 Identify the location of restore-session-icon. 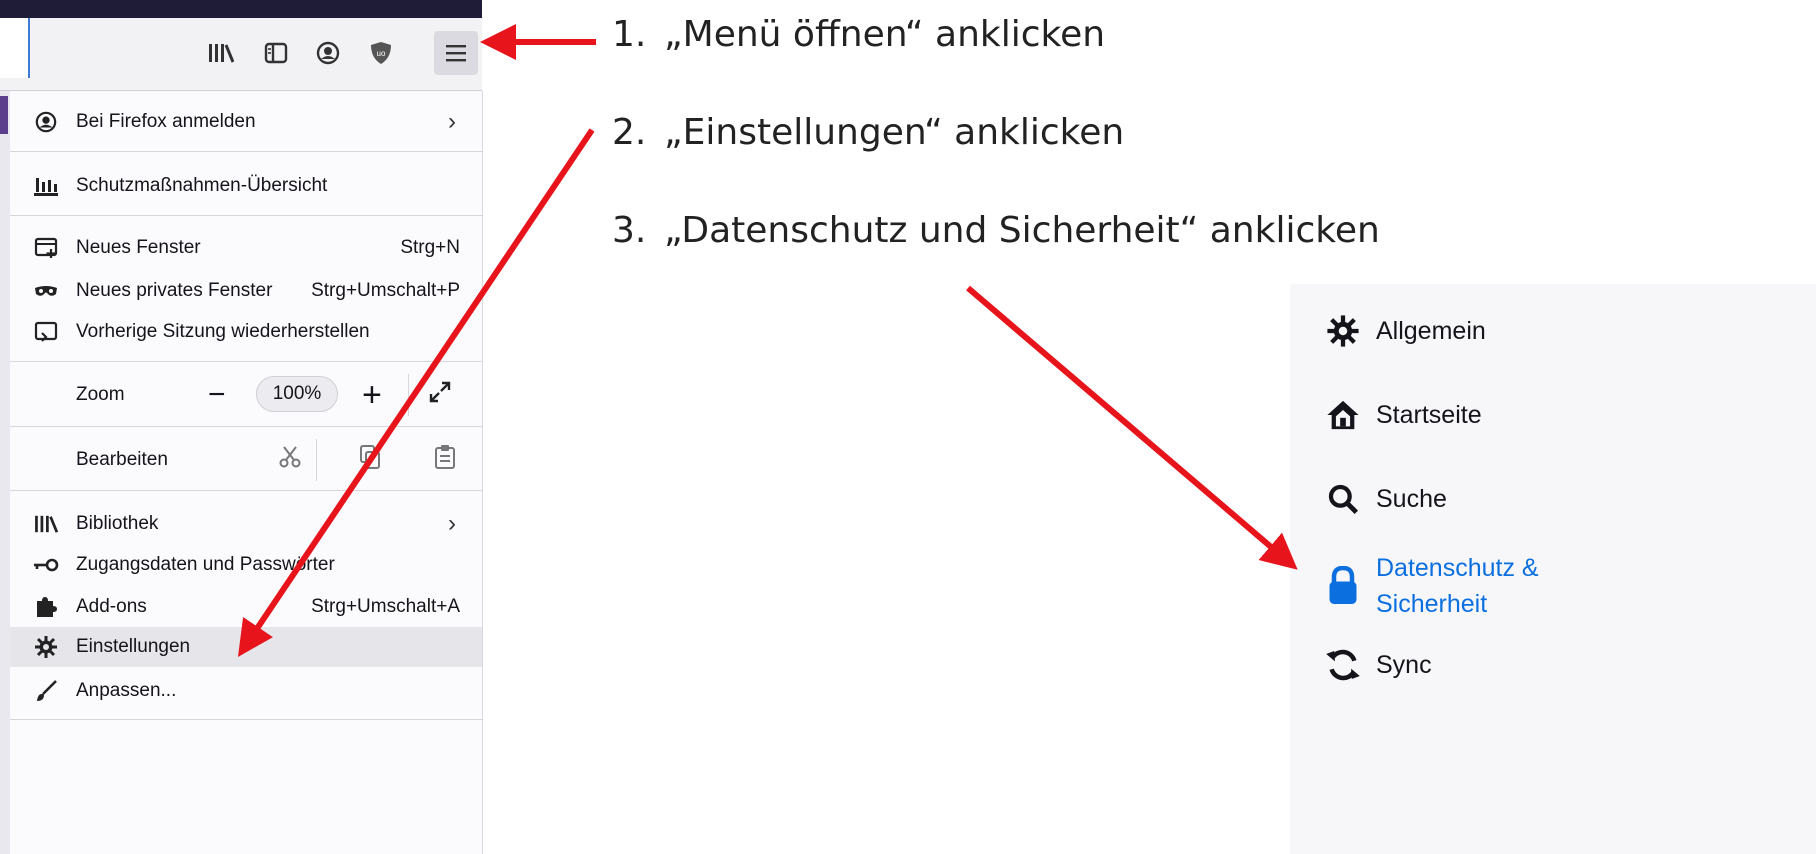
(46, 332).